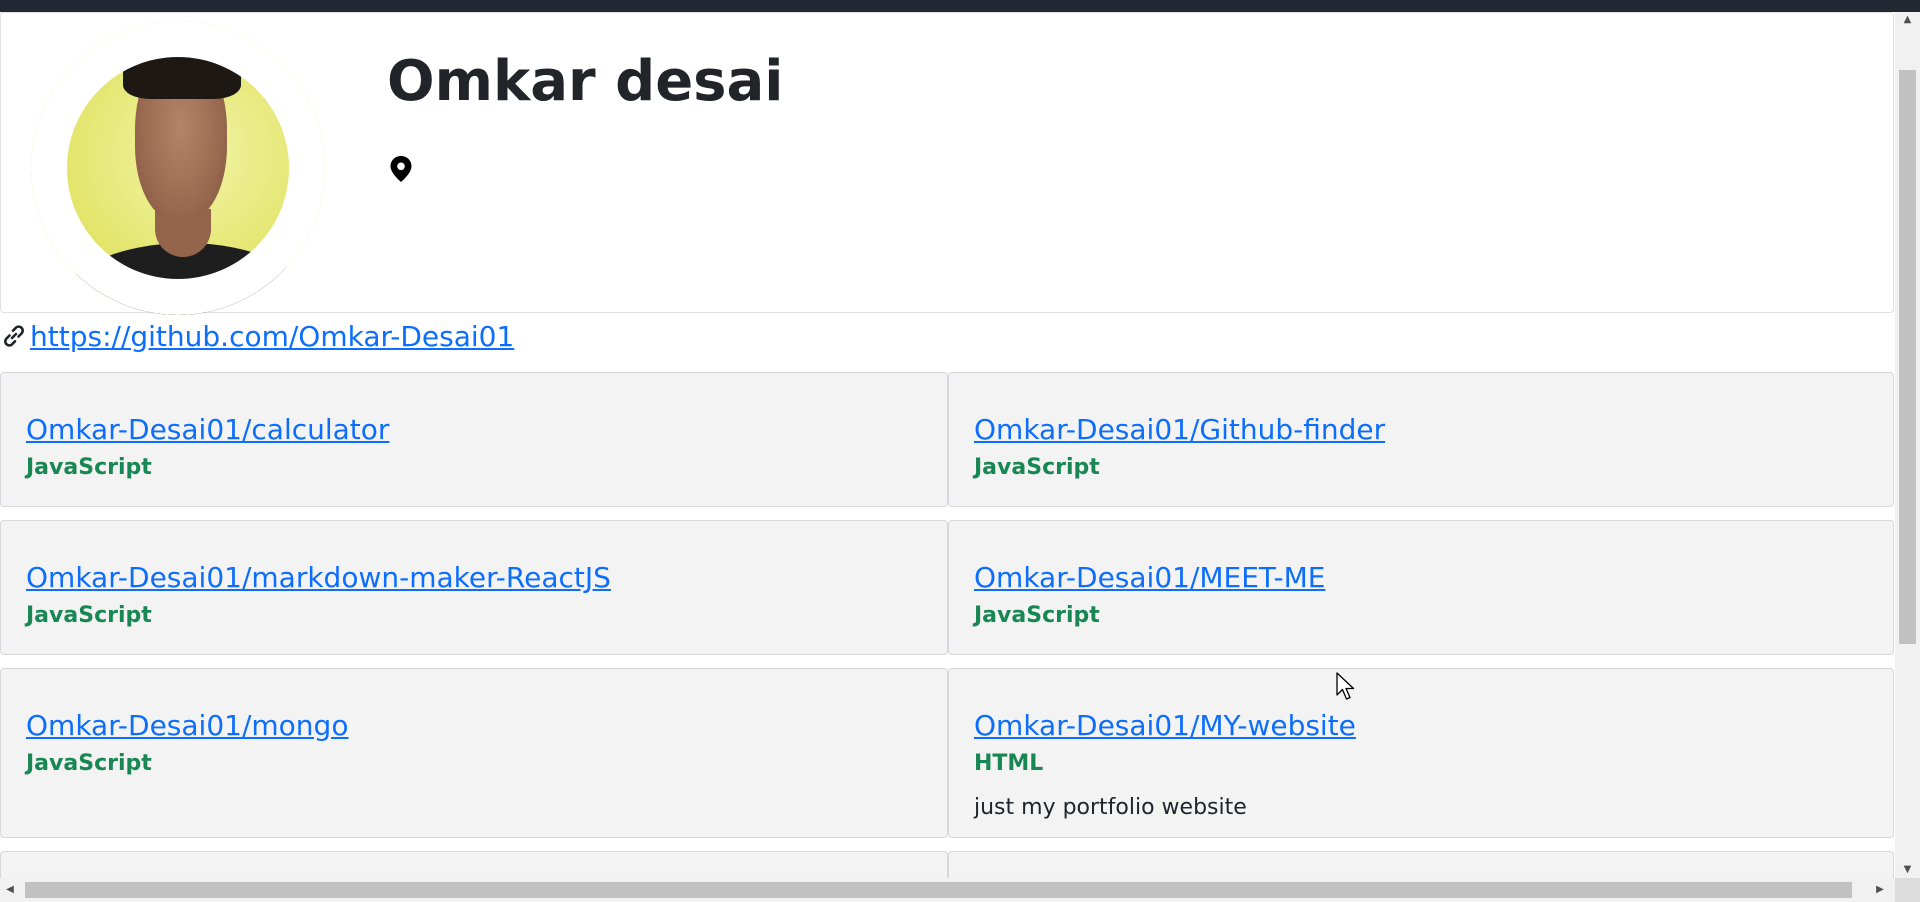  I want to click on repo-card: Omkar-Desai01/calculator JavaScript, so click(474, 439).